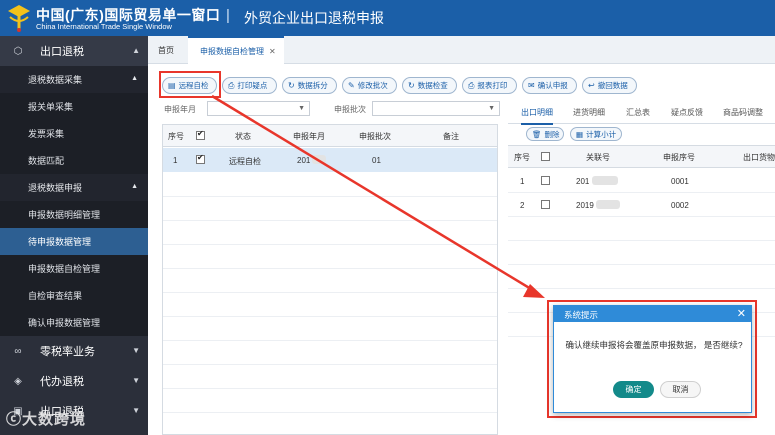 The image size is (775, 435). I want to click on col-link-number: 关联号, so click(598, 157).